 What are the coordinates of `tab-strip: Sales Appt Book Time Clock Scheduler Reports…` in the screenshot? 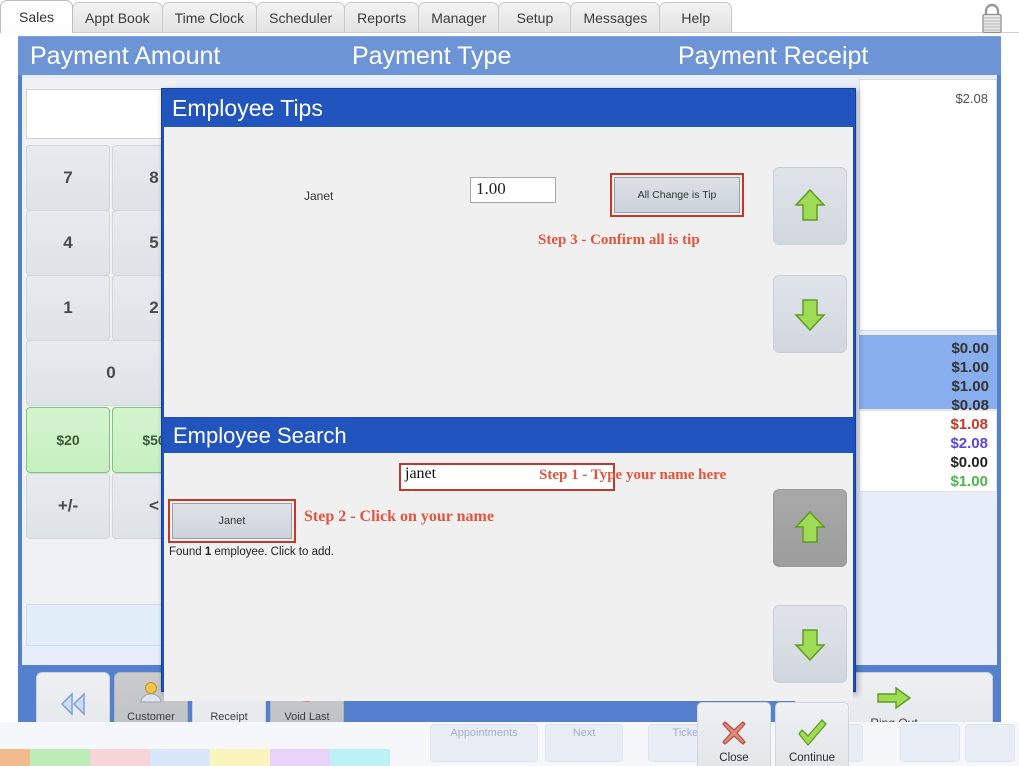 It's located at (366, 16).